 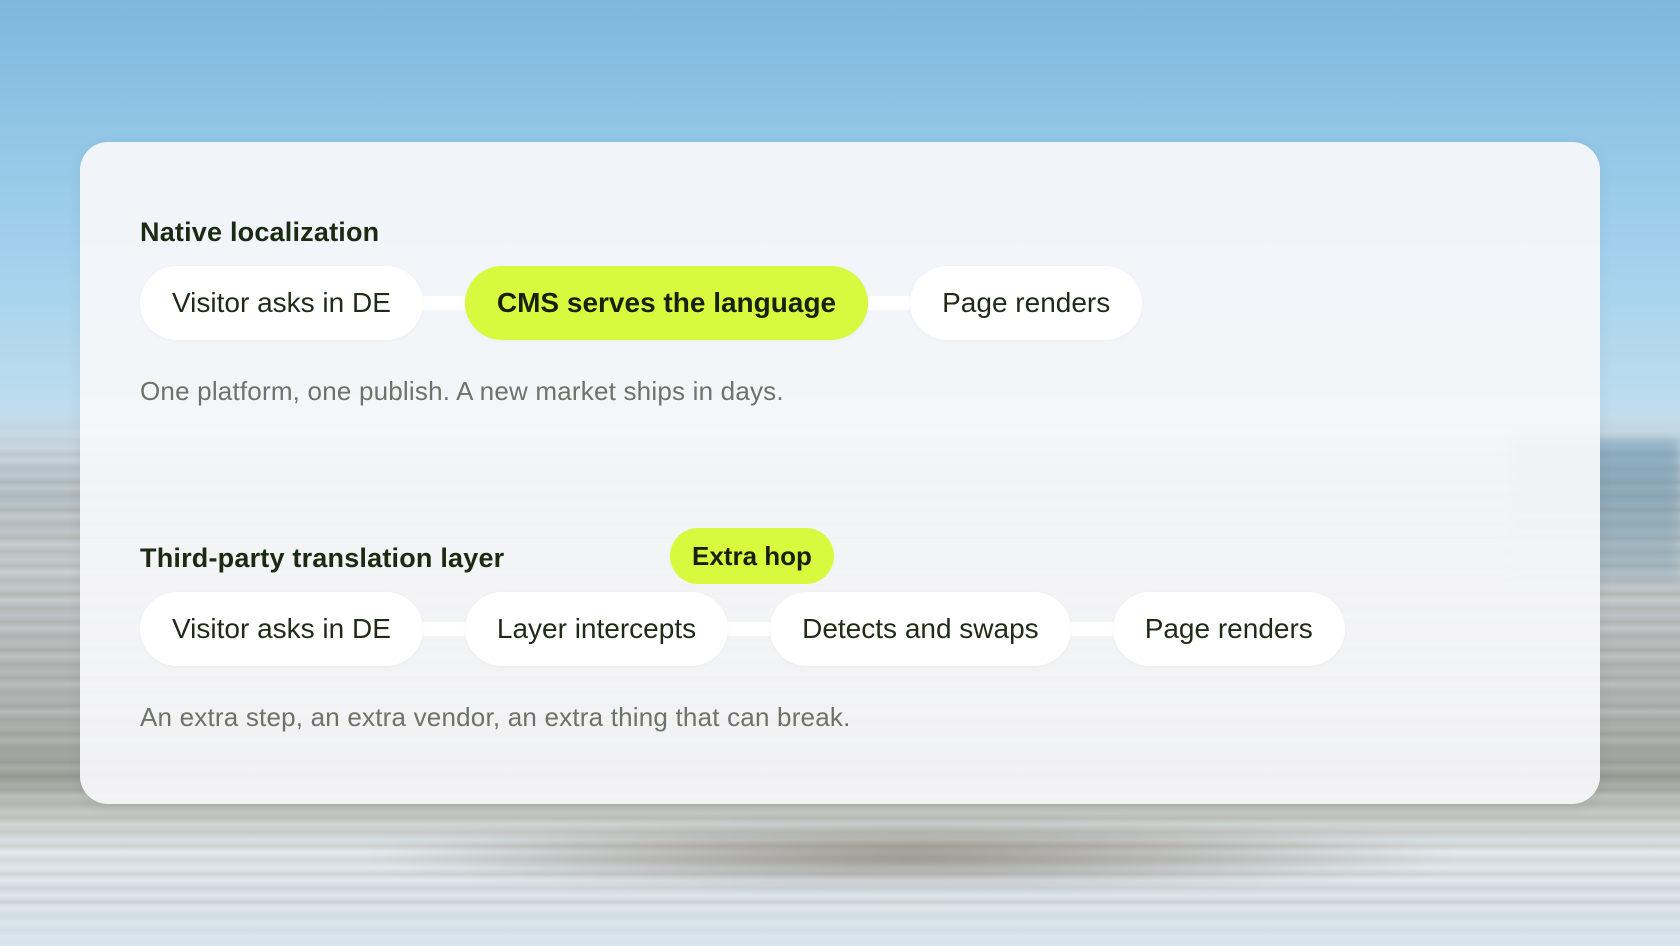 I want to click on third-party-section-title: Third-party translation layer, so click(x=322, y=558).